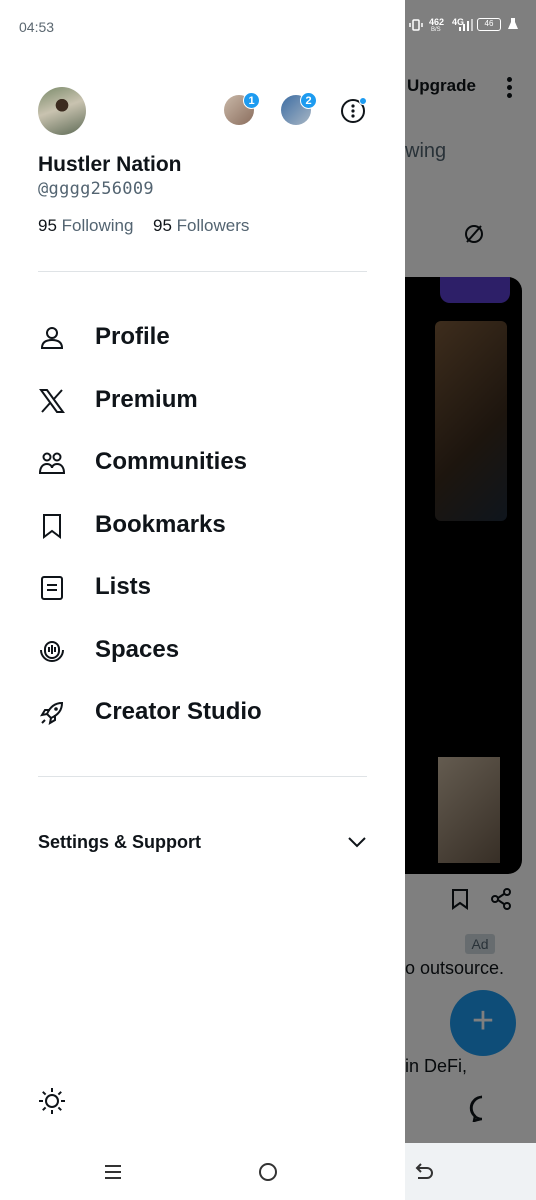 The width and height of the screenshot is (536, 1200). I want to click on person-icon, so click(52, 338).